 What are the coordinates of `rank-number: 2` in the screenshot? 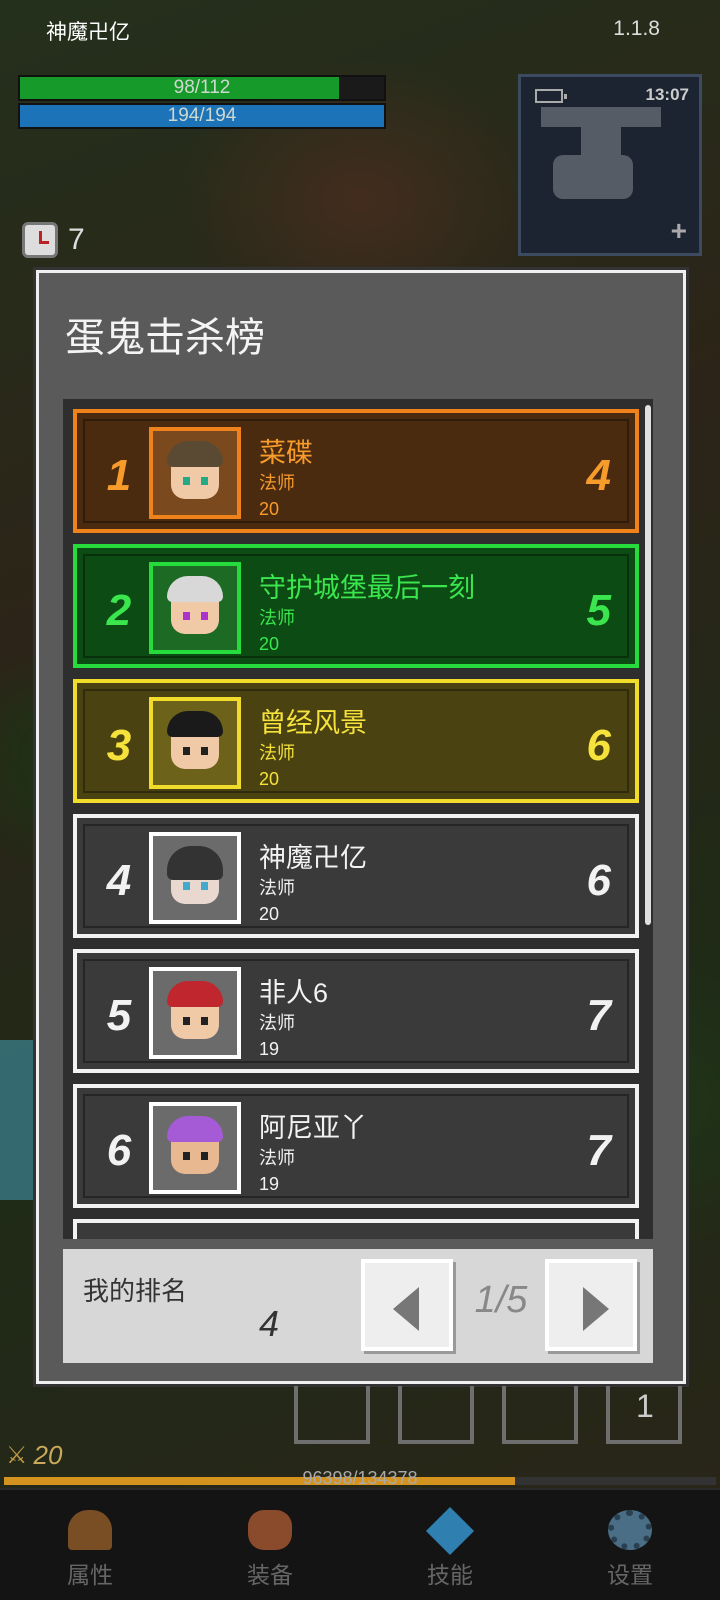 It's located at (119, 610).